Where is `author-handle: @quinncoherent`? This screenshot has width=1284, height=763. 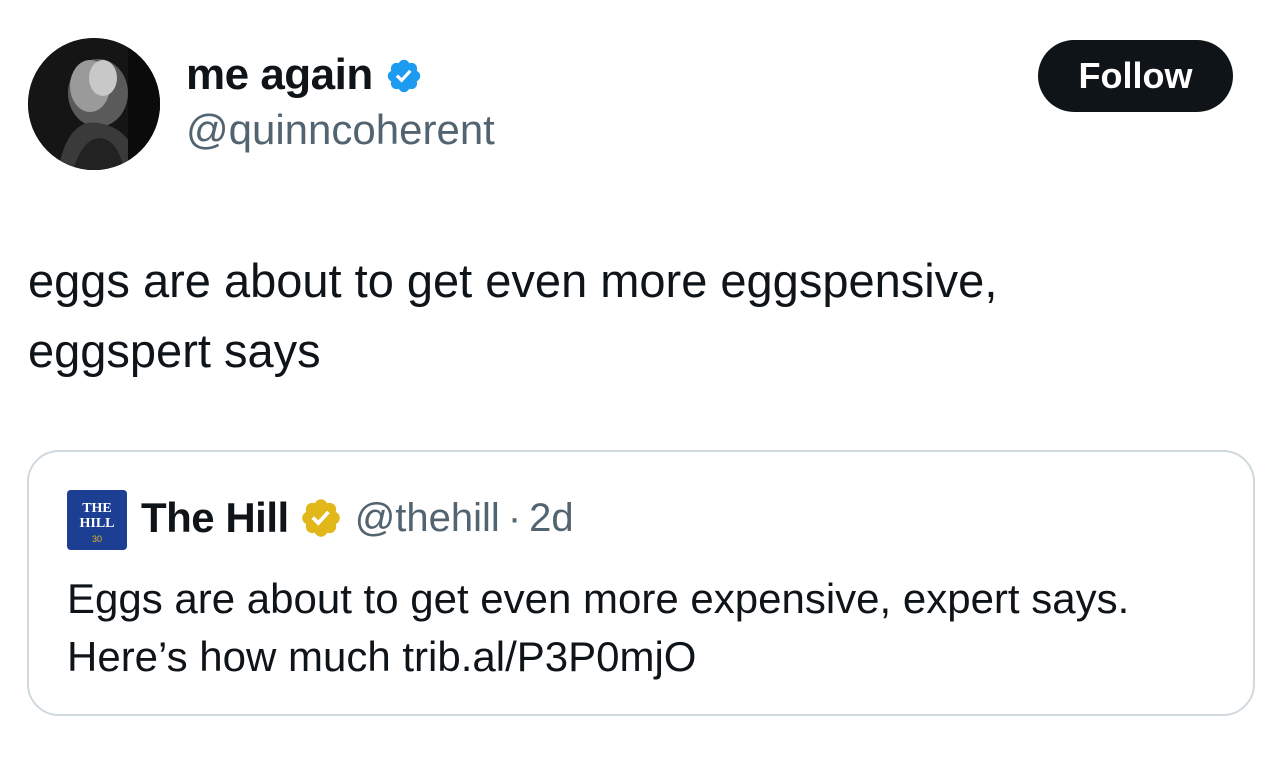
author-handle: @quinncoherent is located at coordinates (340, 130).